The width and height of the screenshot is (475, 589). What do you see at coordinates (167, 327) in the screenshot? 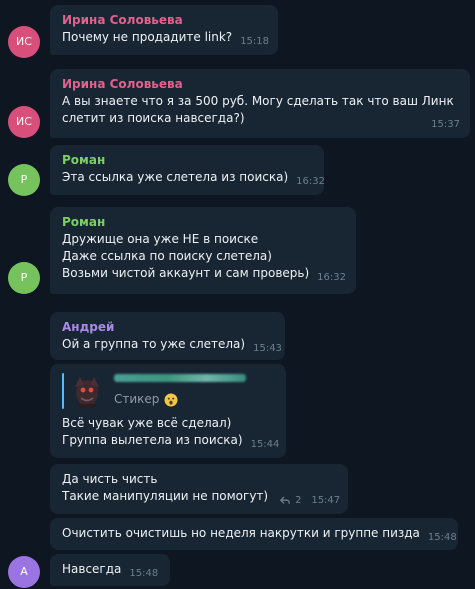
I see `sender-name-andrey: Андрей` at bounding box center [167, 327].